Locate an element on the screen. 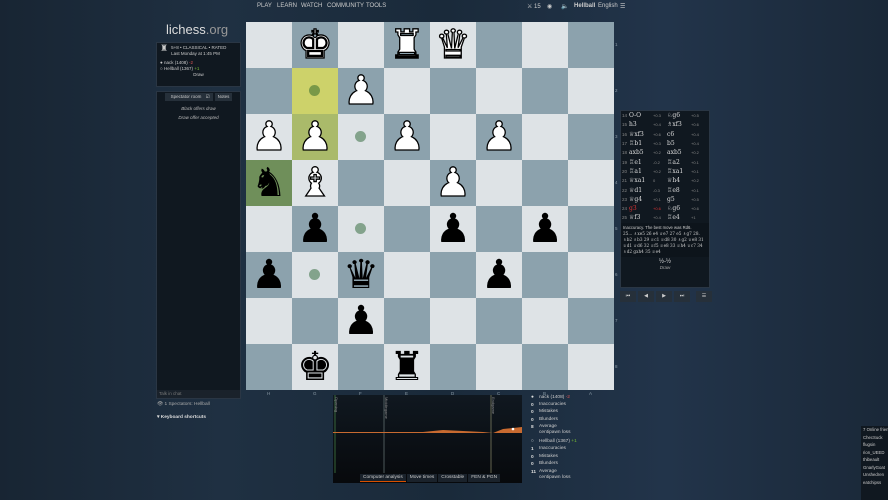  white-move: ♕g4 is located at coordinates (641, 199).